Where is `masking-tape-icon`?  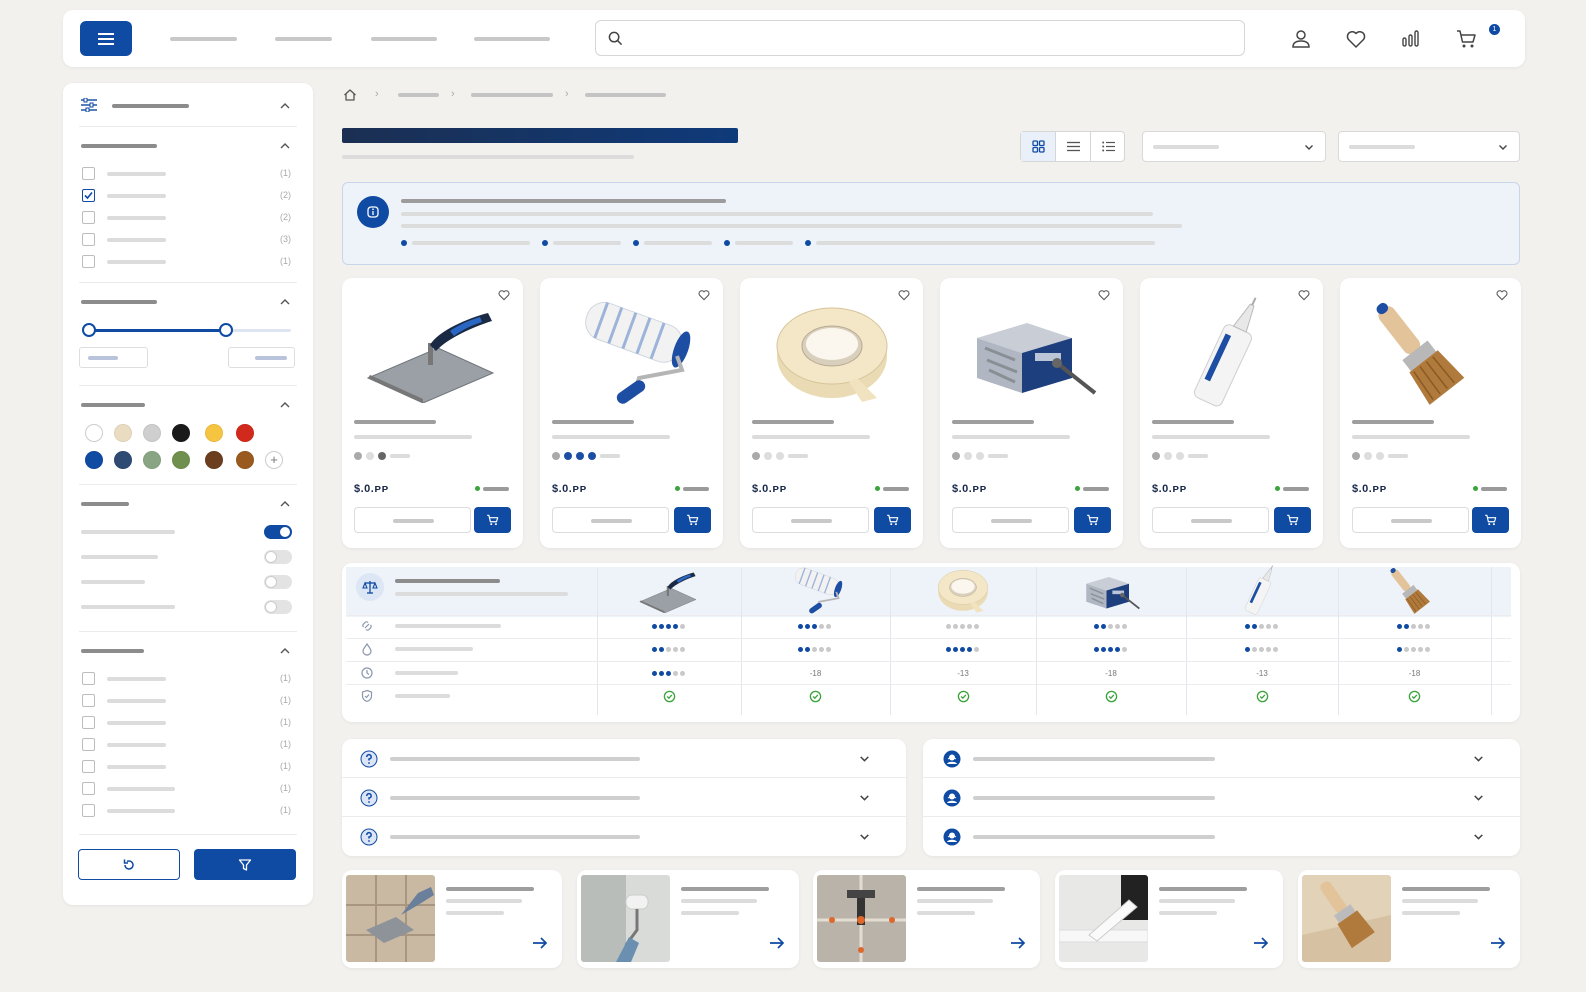 masking-tape-icon is located at coordinates (831, 353).